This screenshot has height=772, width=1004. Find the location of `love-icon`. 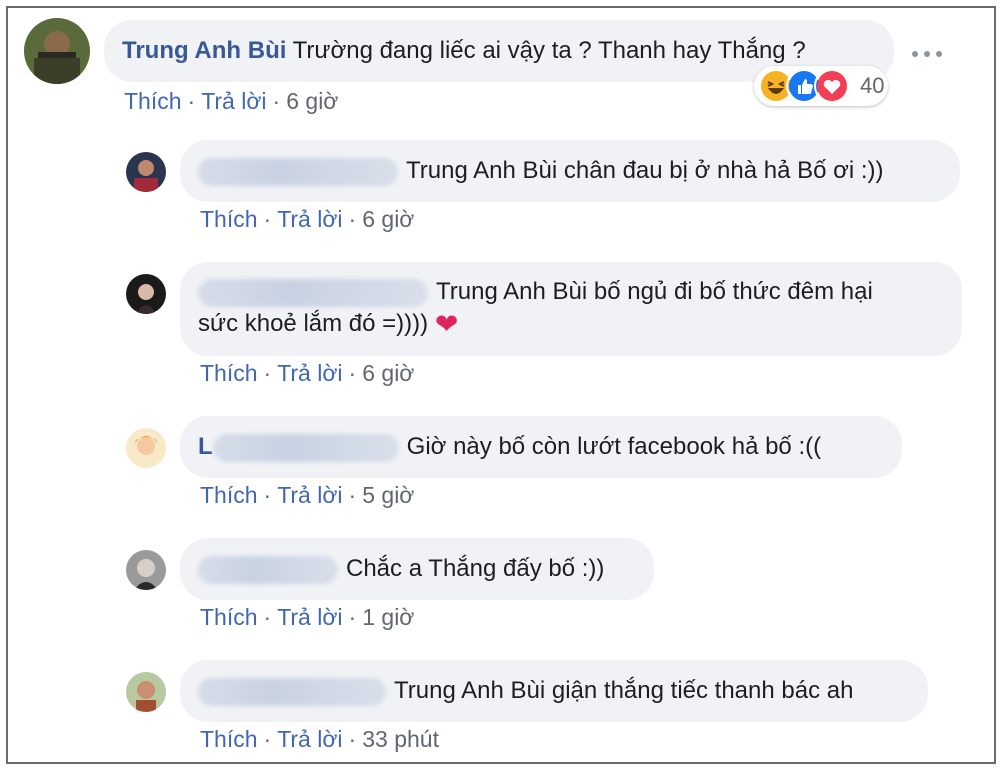

love-icon is located at coordinates (832, 86).